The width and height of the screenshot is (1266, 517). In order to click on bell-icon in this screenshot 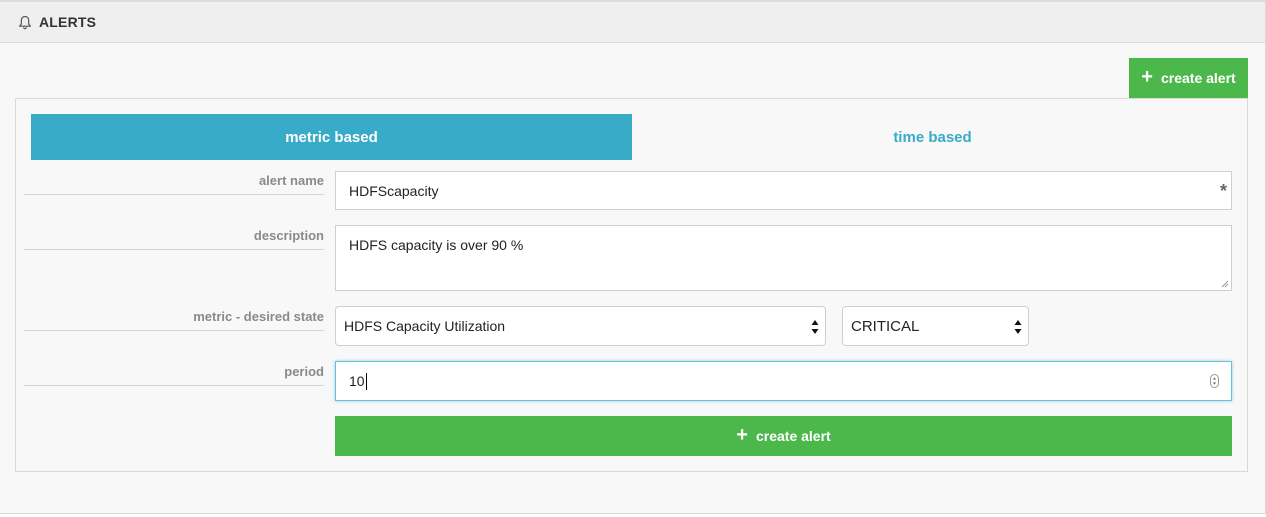, I will do `click(25, 22)`.